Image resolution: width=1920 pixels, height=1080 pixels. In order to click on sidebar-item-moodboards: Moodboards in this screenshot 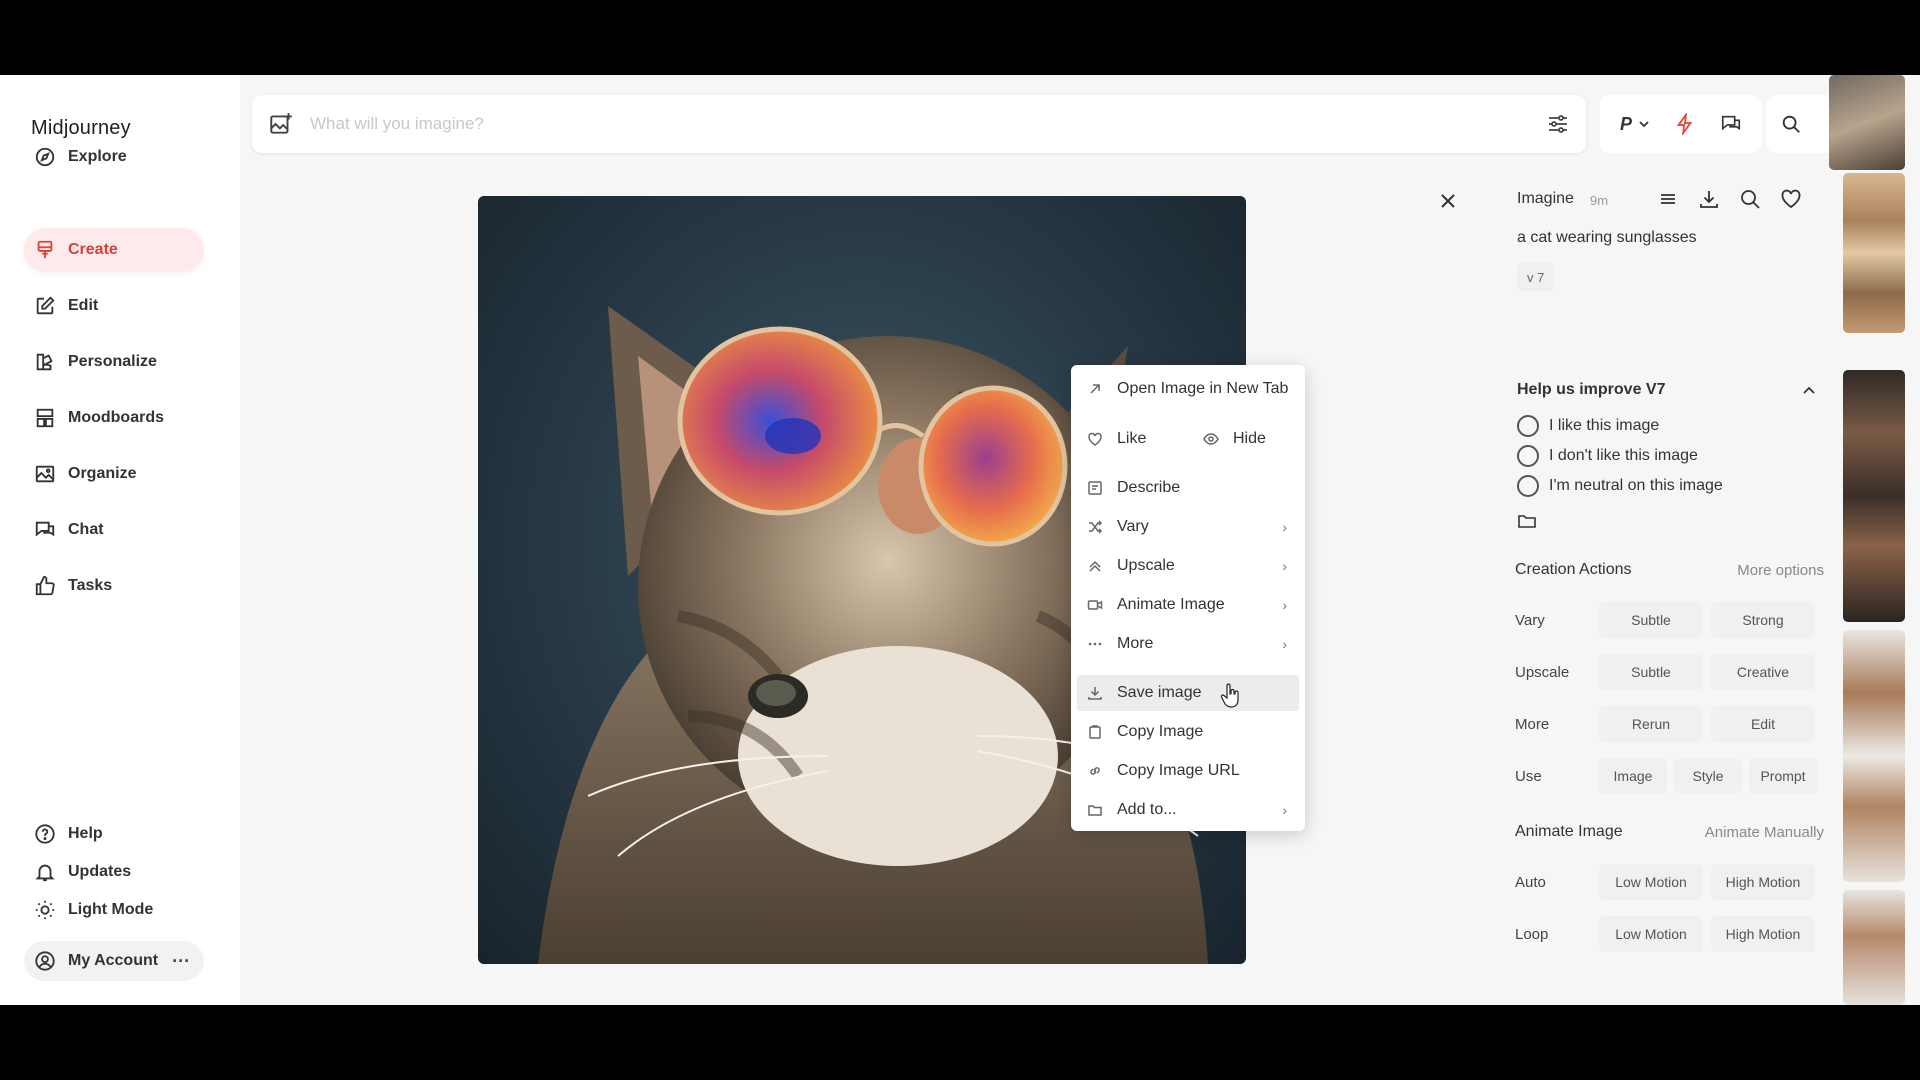, I will do `click(114, 418)`.